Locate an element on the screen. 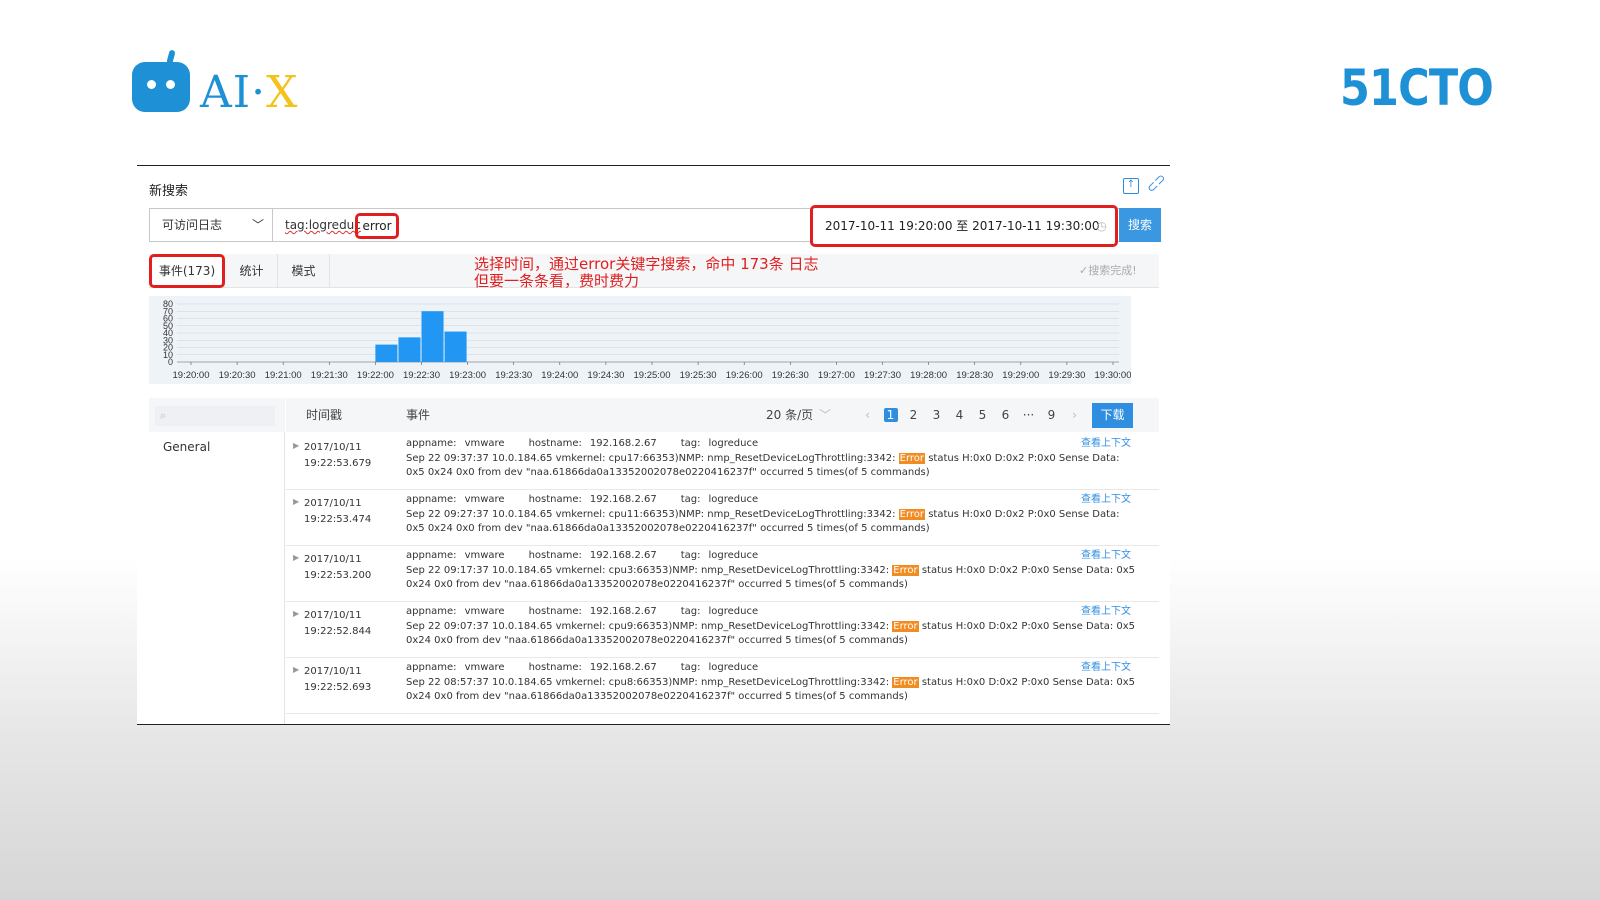 This screenshot has height=900, width=1600. aix-logo: AI·X is located at coordinates (222, 83).